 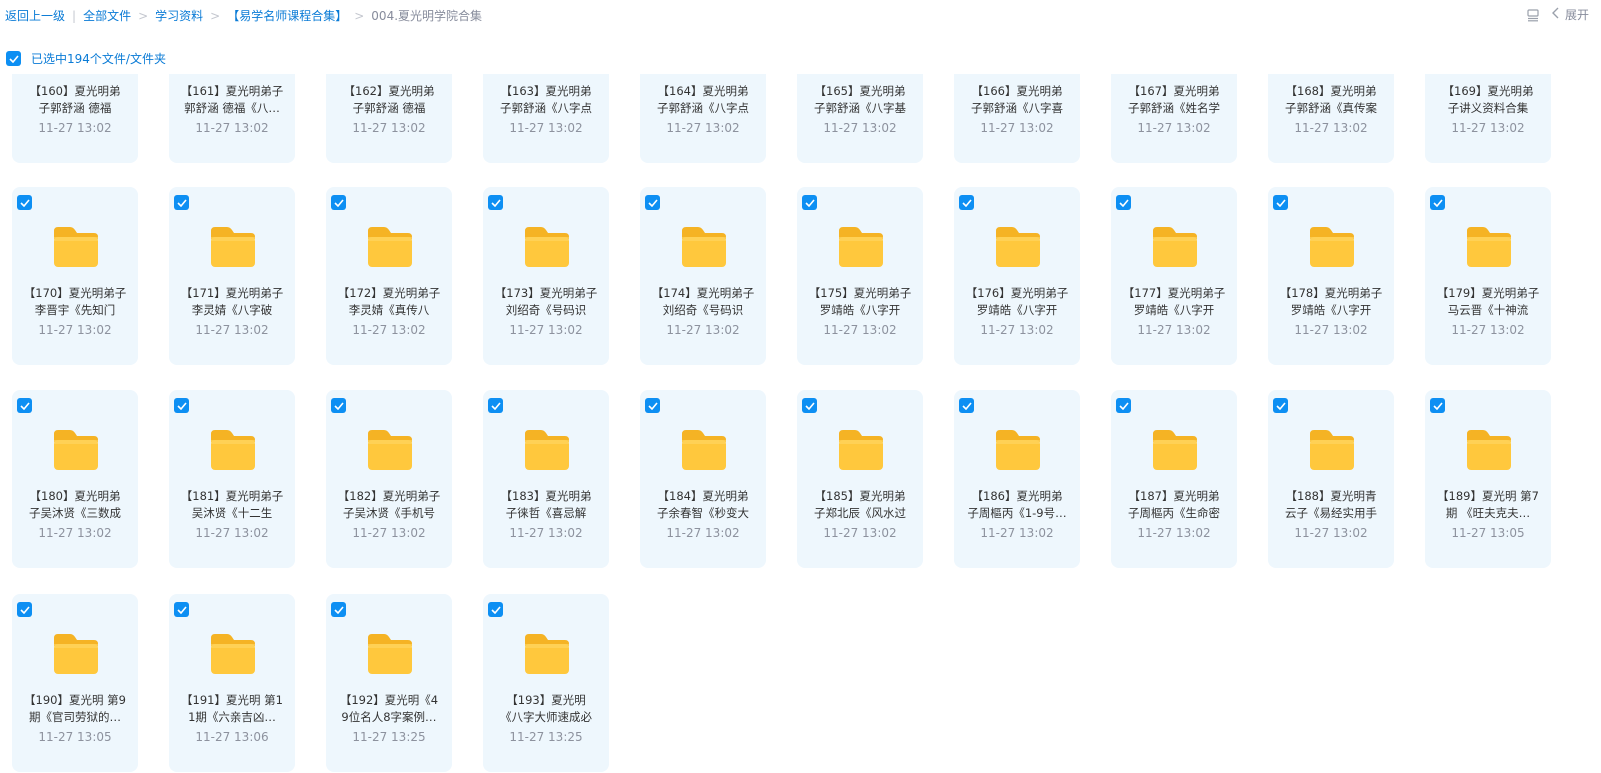 What do you see at coordinates (389, 683) in the screenshot?
I see `folder-item: 【192】夏光明《4 9位名人8字案例… 11-27 13:25` at bounding box center [389, 683].